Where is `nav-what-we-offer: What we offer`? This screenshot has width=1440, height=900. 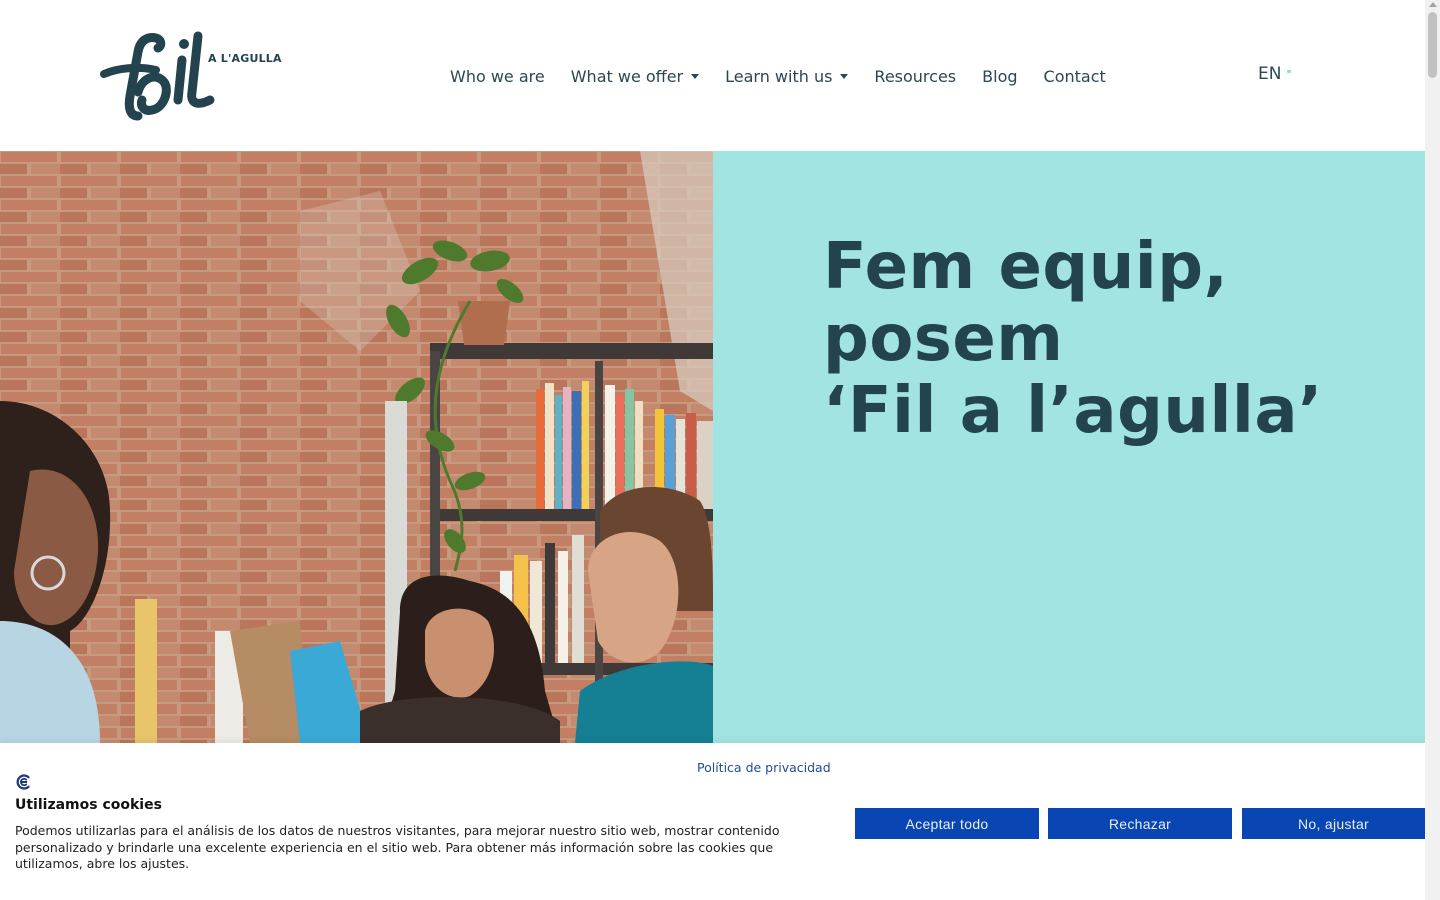 nav-what-we-offer: What we offer is located at coordinates (635, 76).